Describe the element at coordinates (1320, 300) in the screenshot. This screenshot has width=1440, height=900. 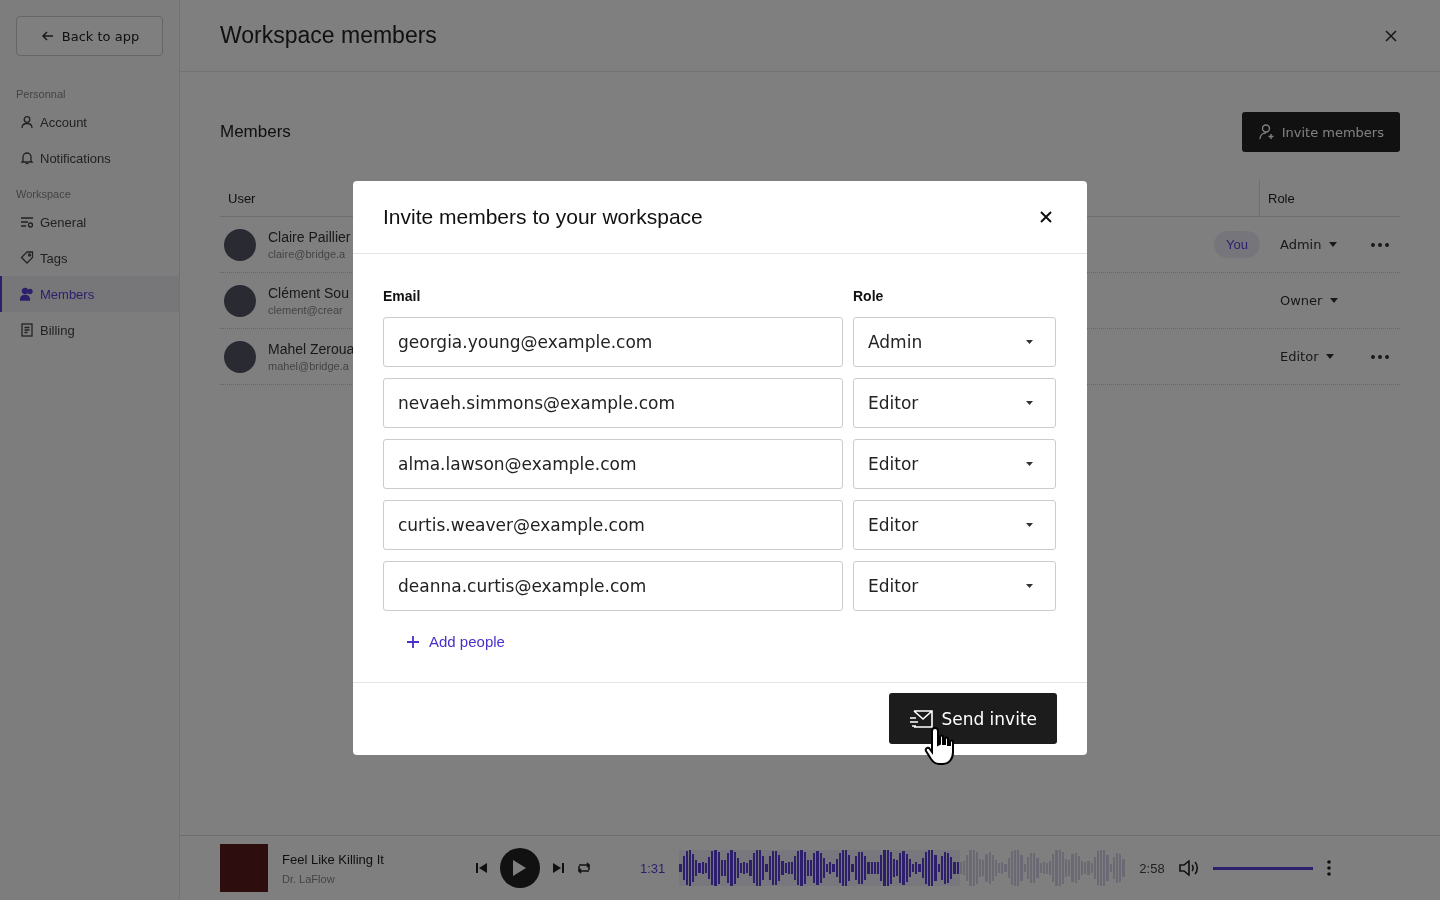
I see `role-dropdown: Owner` at that location.